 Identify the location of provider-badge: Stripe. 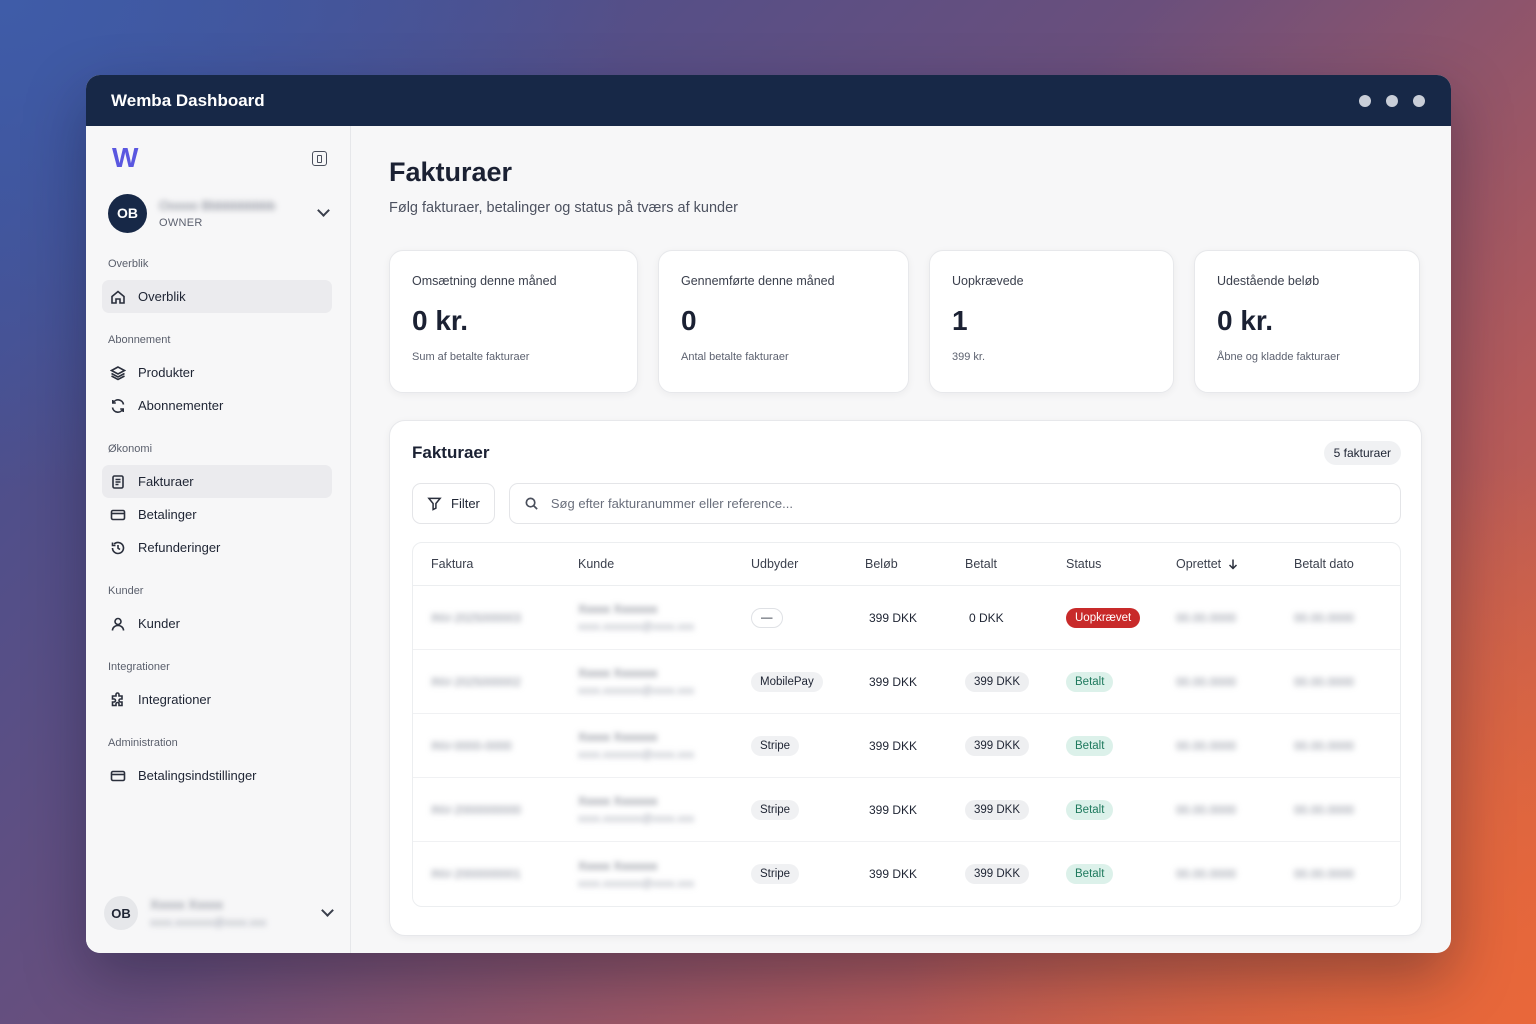
(775, 874).